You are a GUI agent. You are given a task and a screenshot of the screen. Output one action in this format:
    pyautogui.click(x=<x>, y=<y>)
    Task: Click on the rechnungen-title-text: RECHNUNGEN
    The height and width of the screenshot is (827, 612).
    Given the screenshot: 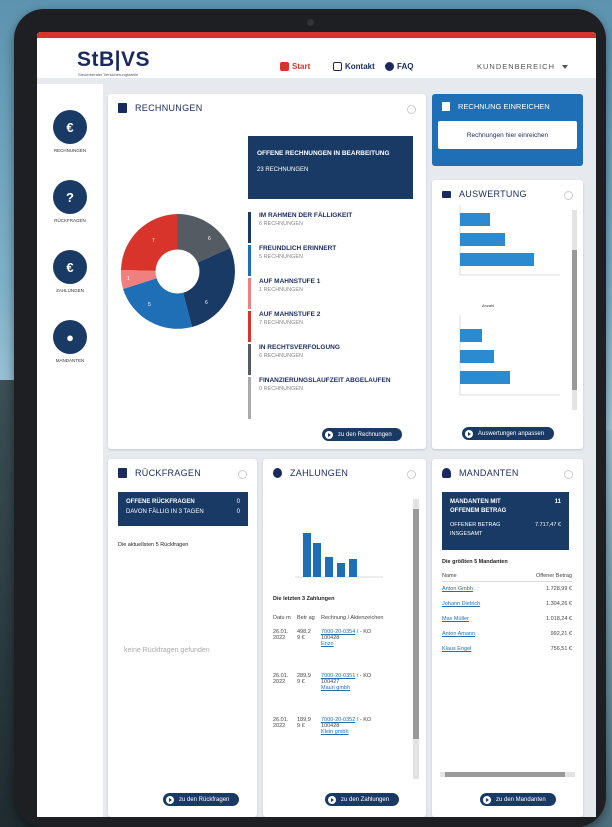 What is the action you would take?
    pyautogui.click(x=169, y=108)
    